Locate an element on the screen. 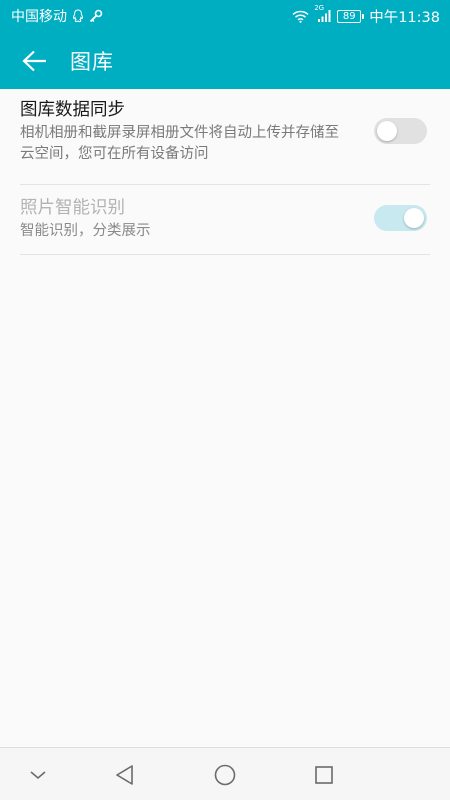  circle-home-icon is located at coordinates (225, 774).